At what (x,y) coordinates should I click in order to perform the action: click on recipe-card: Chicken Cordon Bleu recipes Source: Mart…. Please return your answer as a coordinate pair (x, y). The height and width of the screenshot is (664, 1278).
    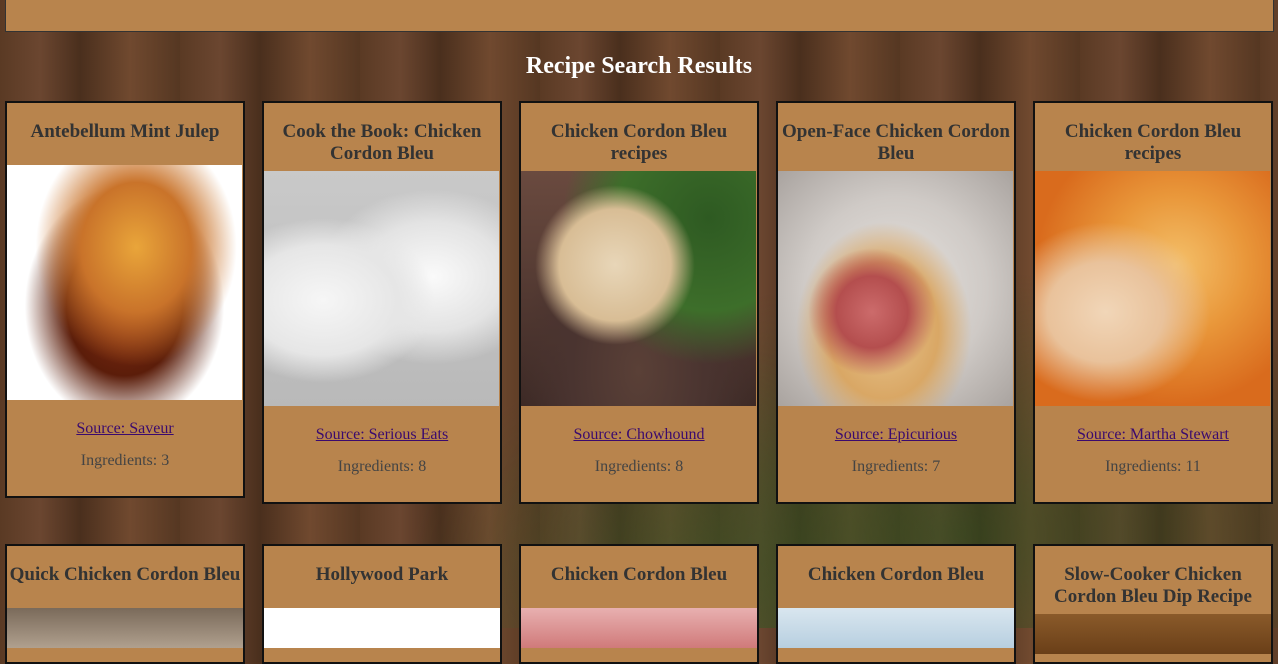
    Looking at the image, I should click on (1153, 302).